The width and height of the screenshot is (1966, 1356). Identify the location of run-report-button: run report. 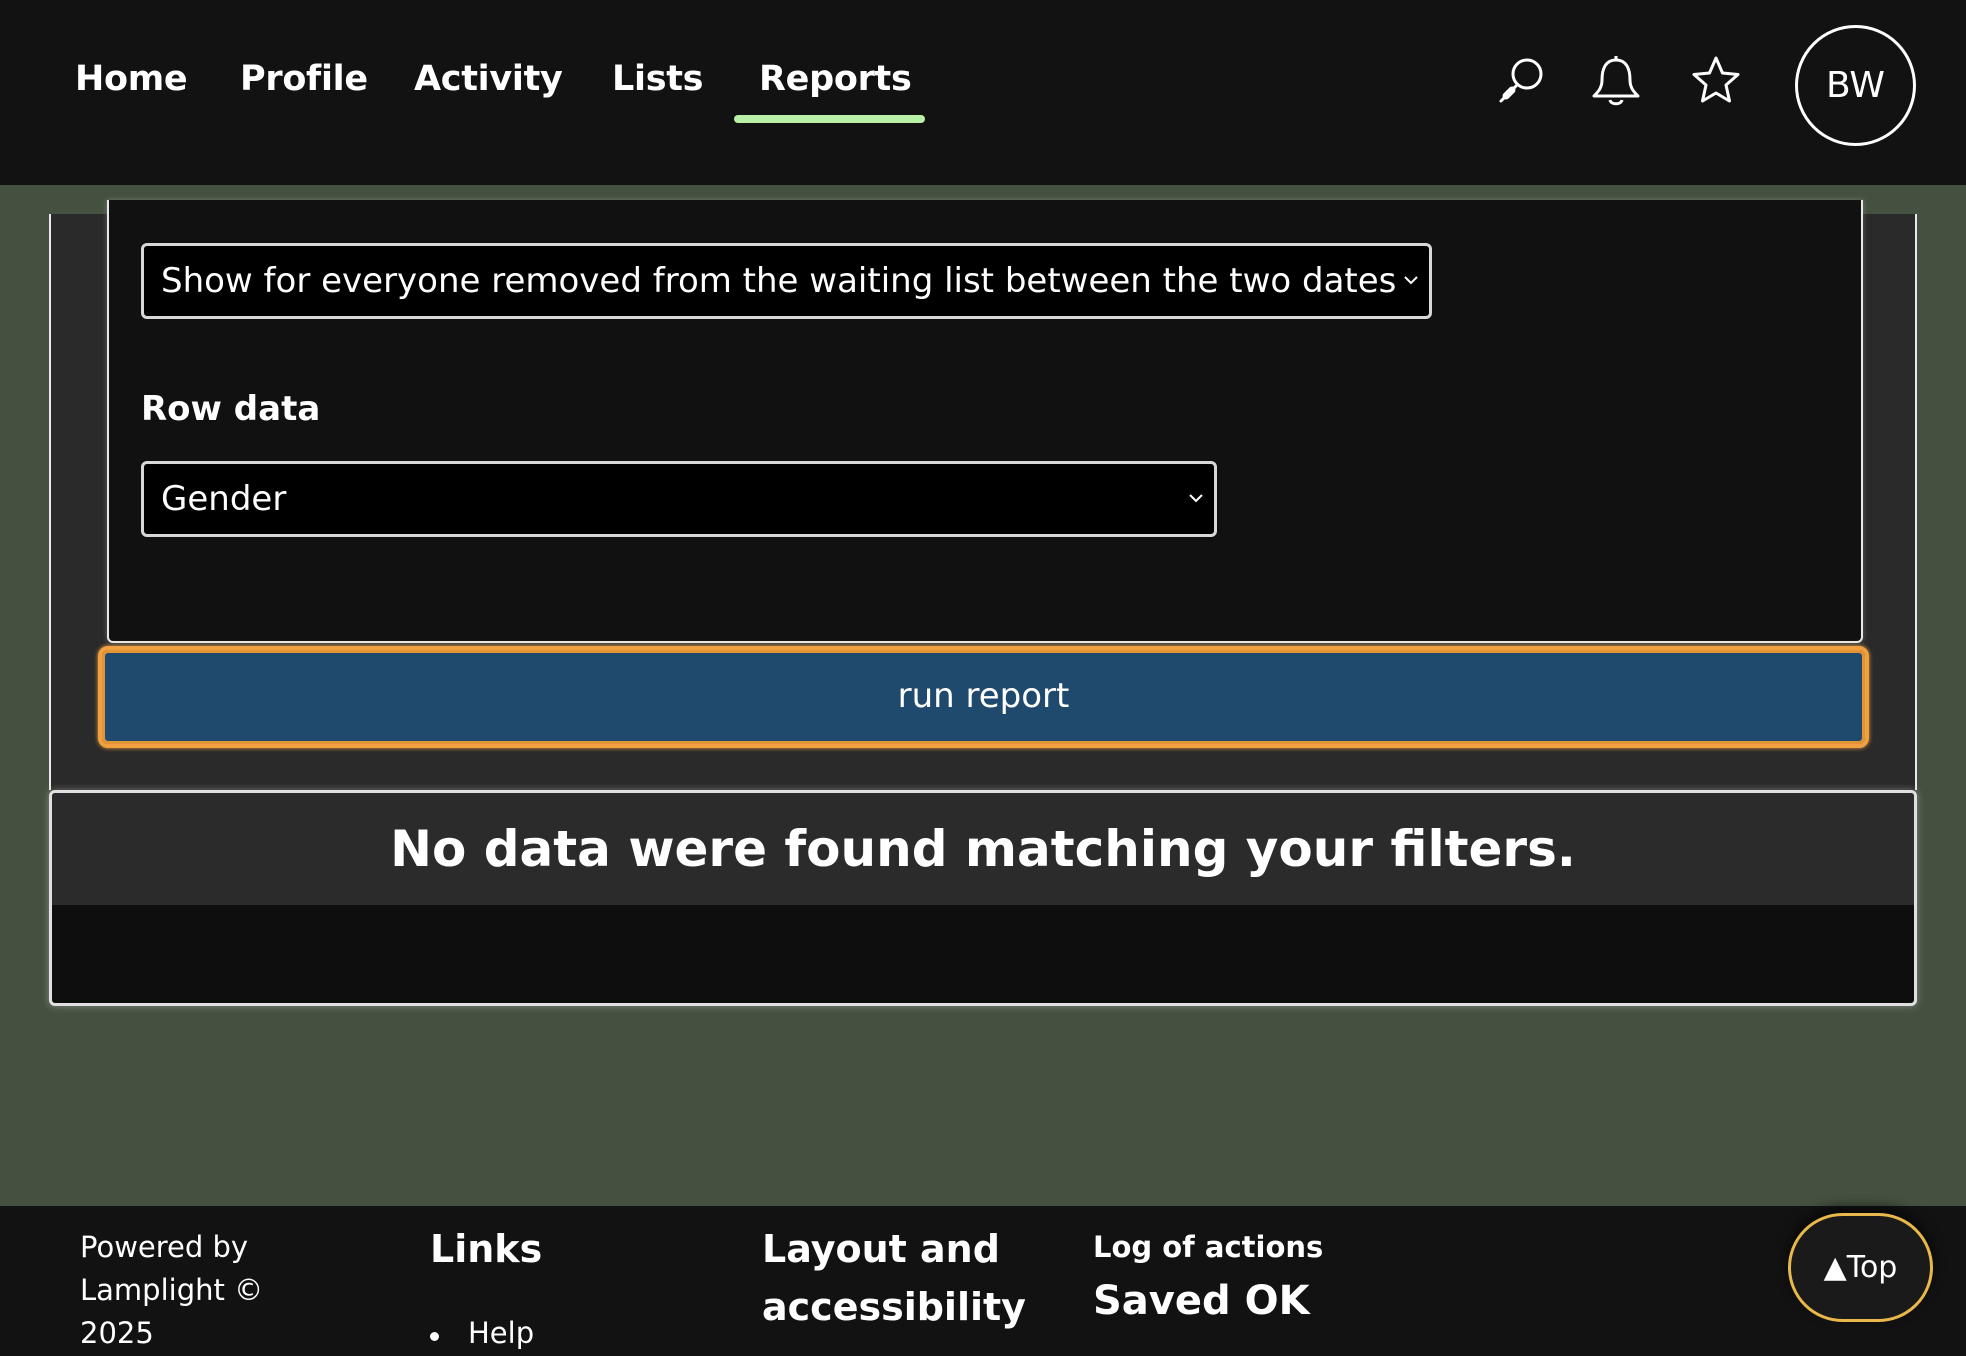
(983, 697).